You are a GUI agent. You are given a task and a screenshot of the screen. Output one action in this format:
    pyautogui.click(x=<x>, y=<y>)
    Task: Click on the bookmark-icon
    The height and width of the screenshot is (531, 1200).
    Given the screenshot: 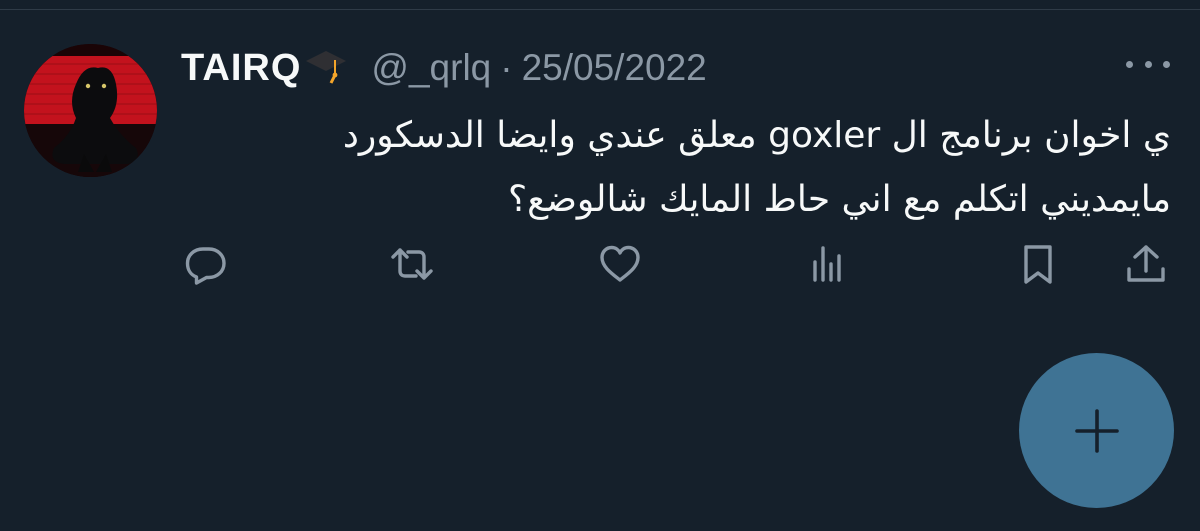 What is the action you would take?
    pyautogui.click(x=1038, y=264)
    